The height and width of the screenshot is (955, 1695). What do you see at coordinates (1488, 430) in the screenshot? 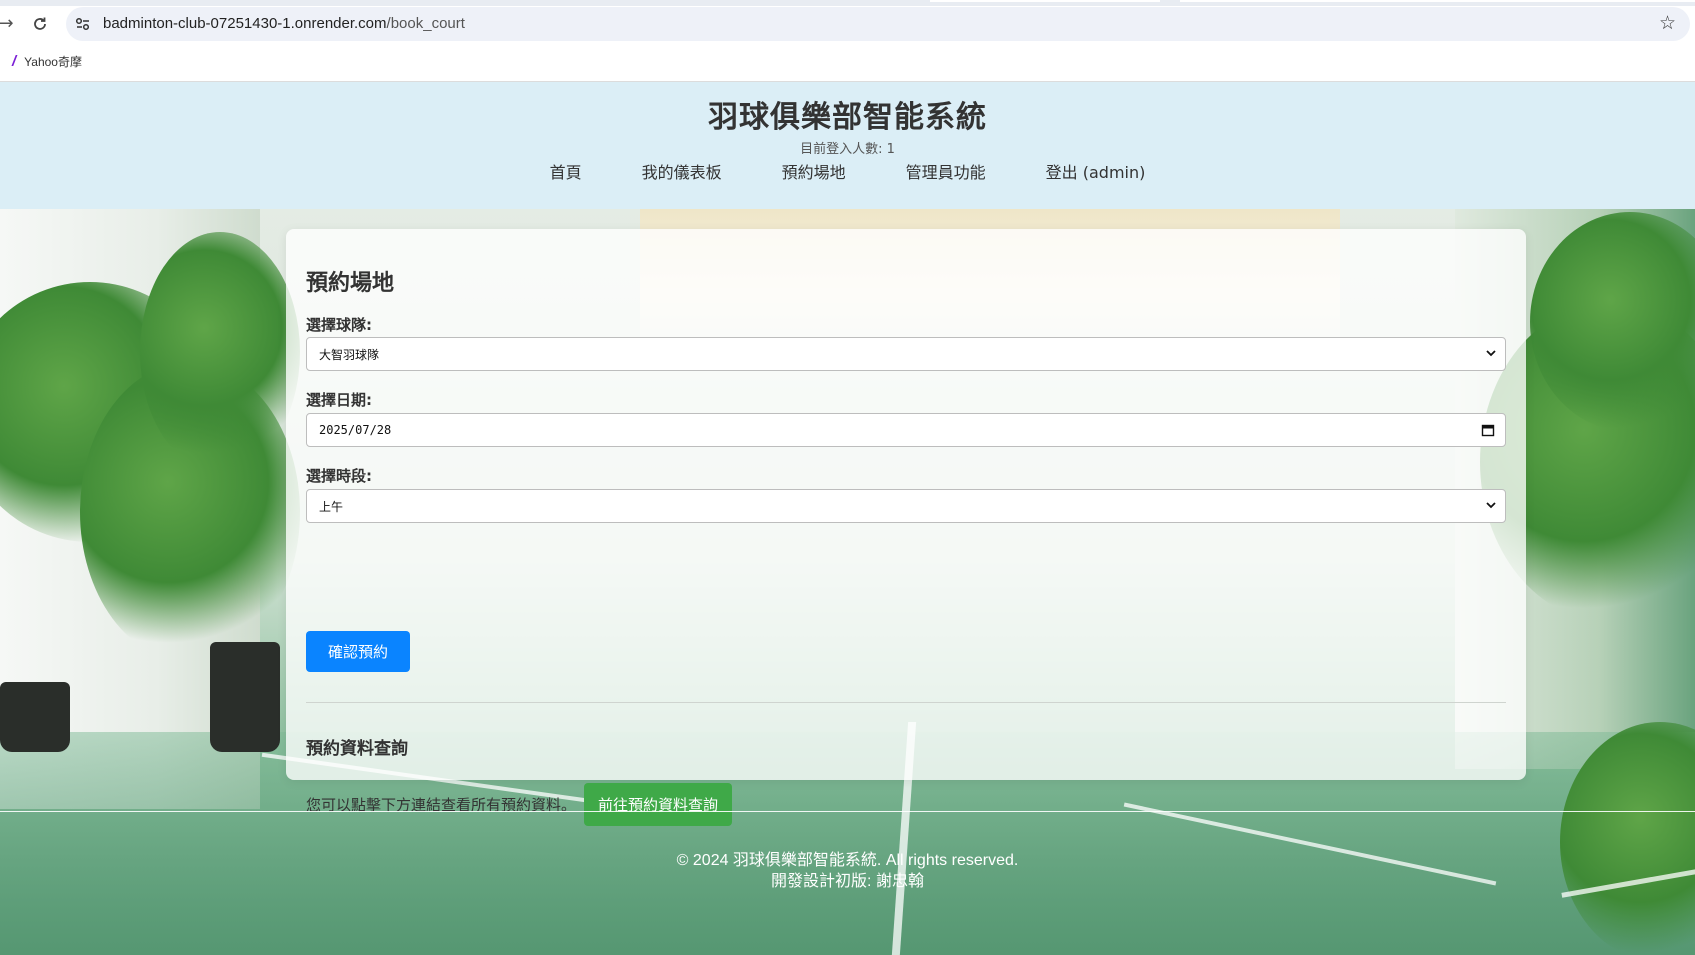
I see `calendar-icon` at bounding box center [1488, 430].